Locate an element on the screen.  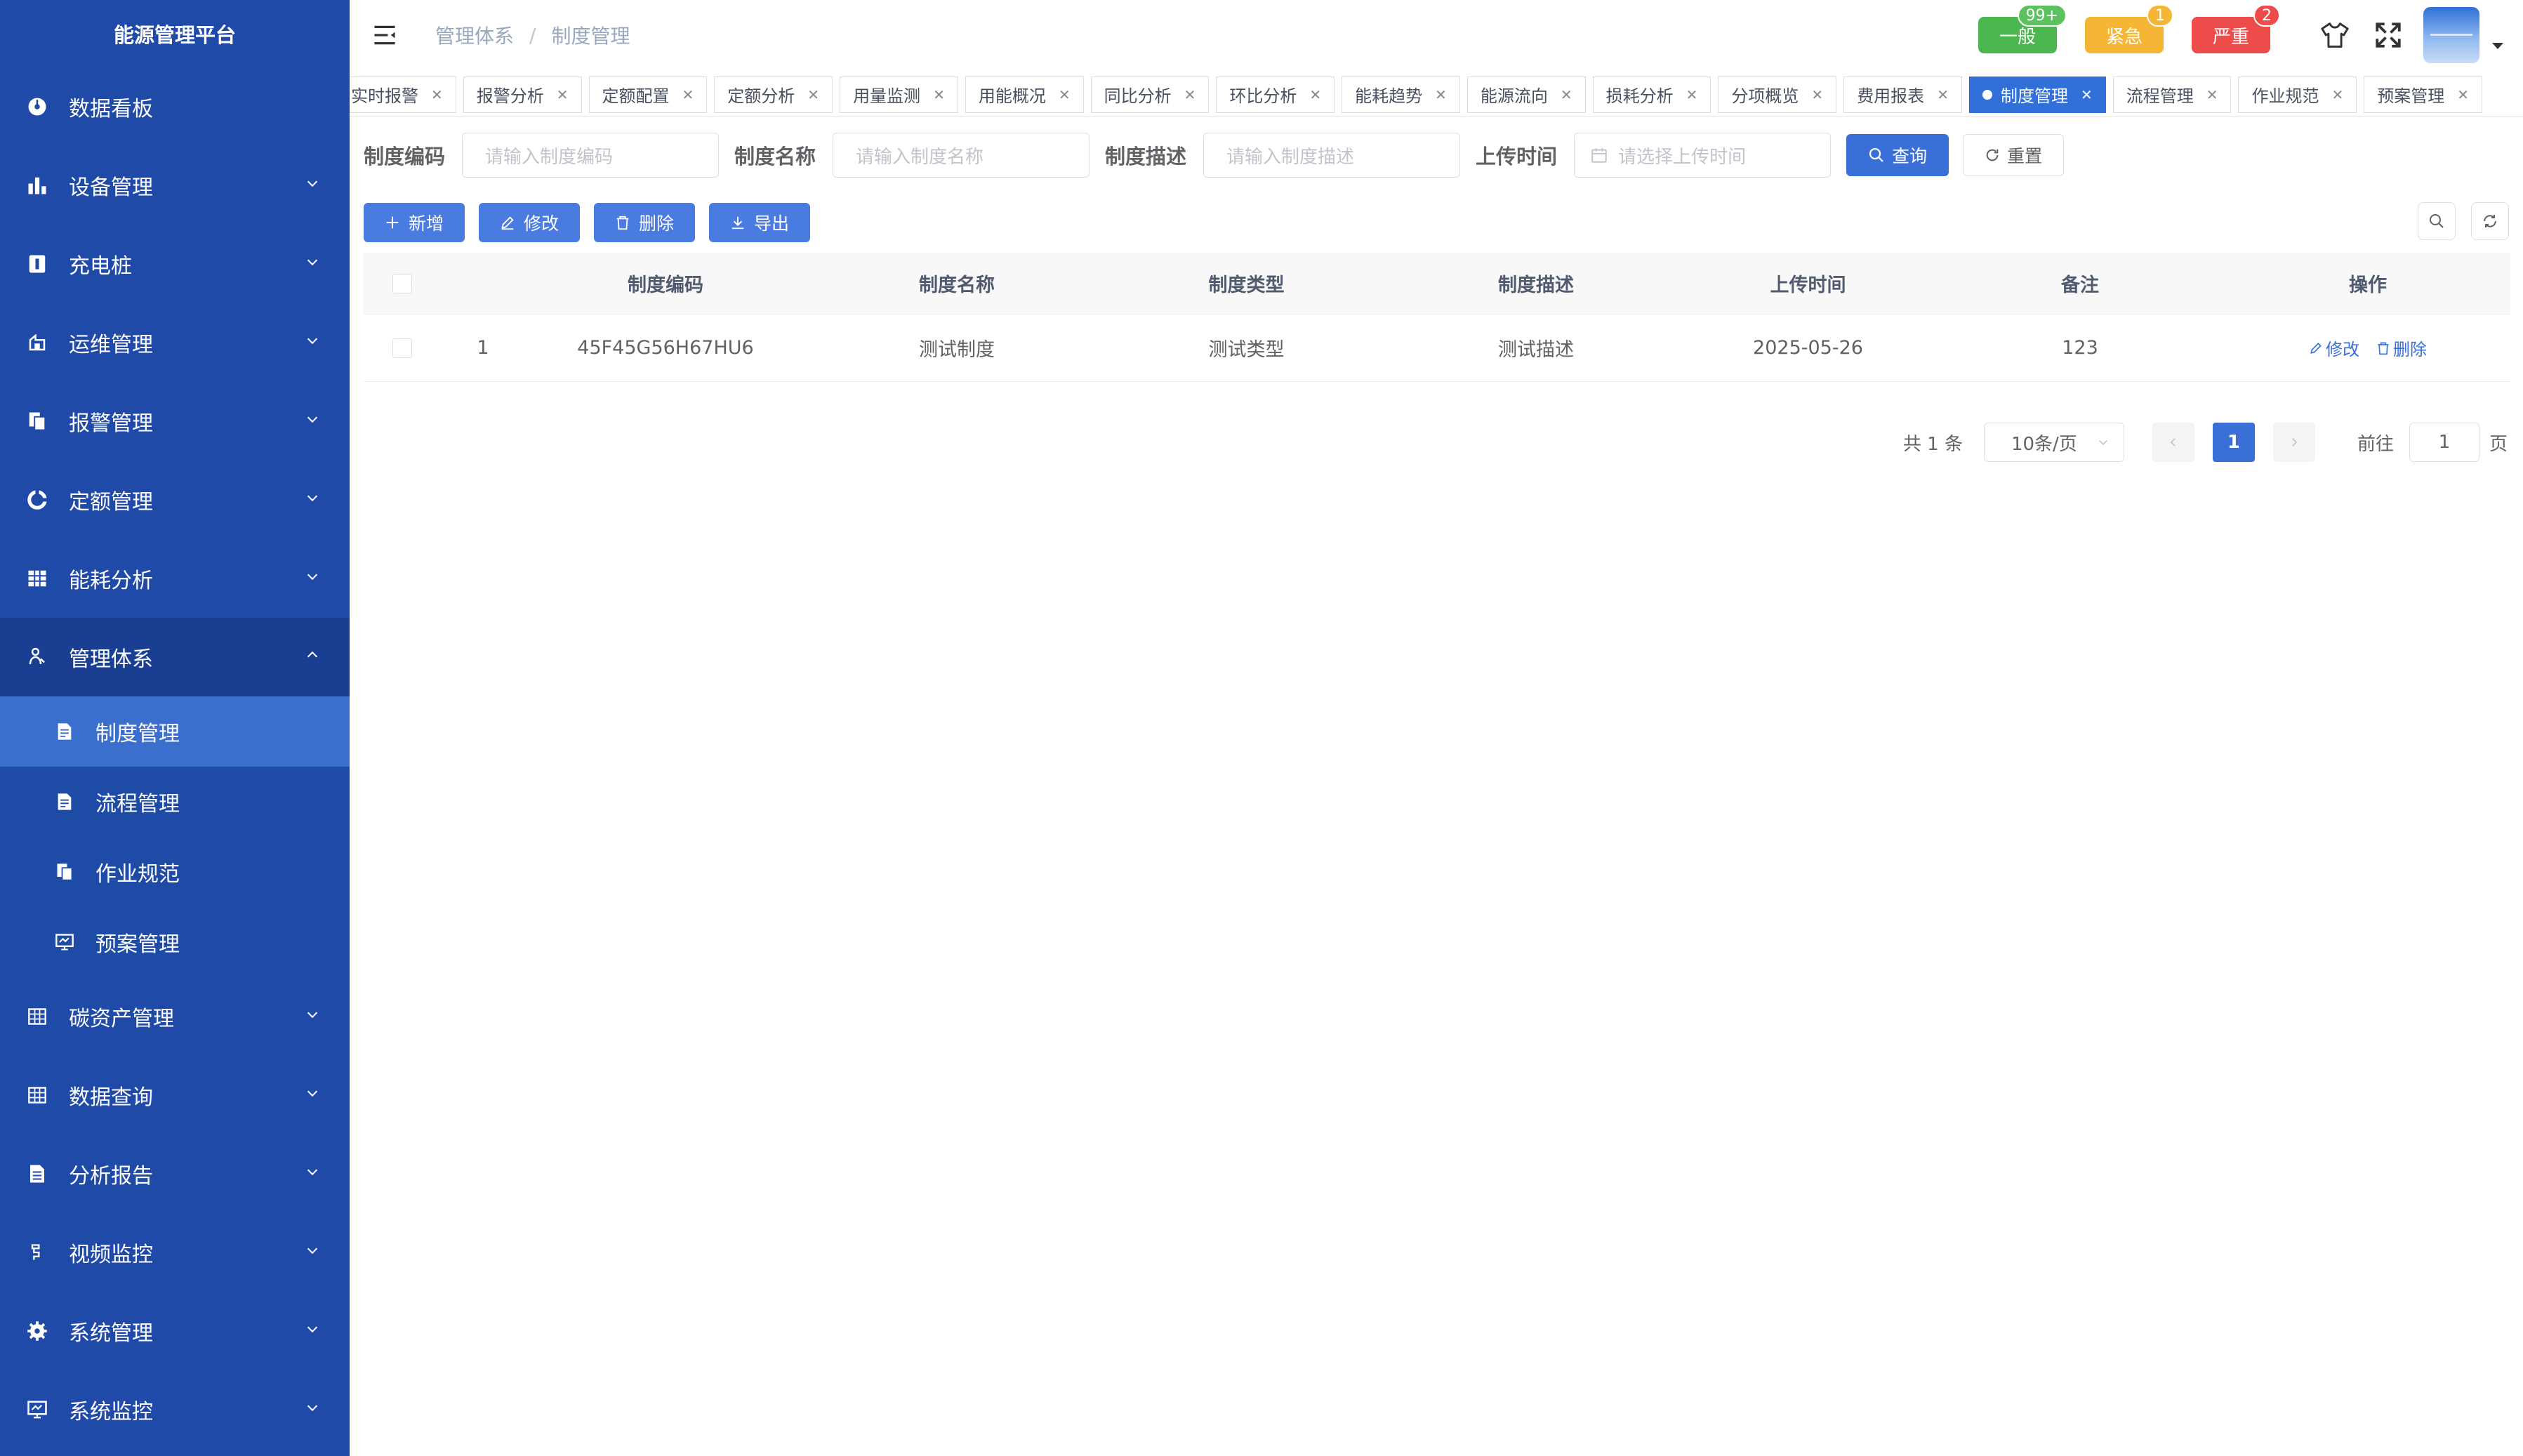
add-button: 新增 is located at coordinates (414, 222).